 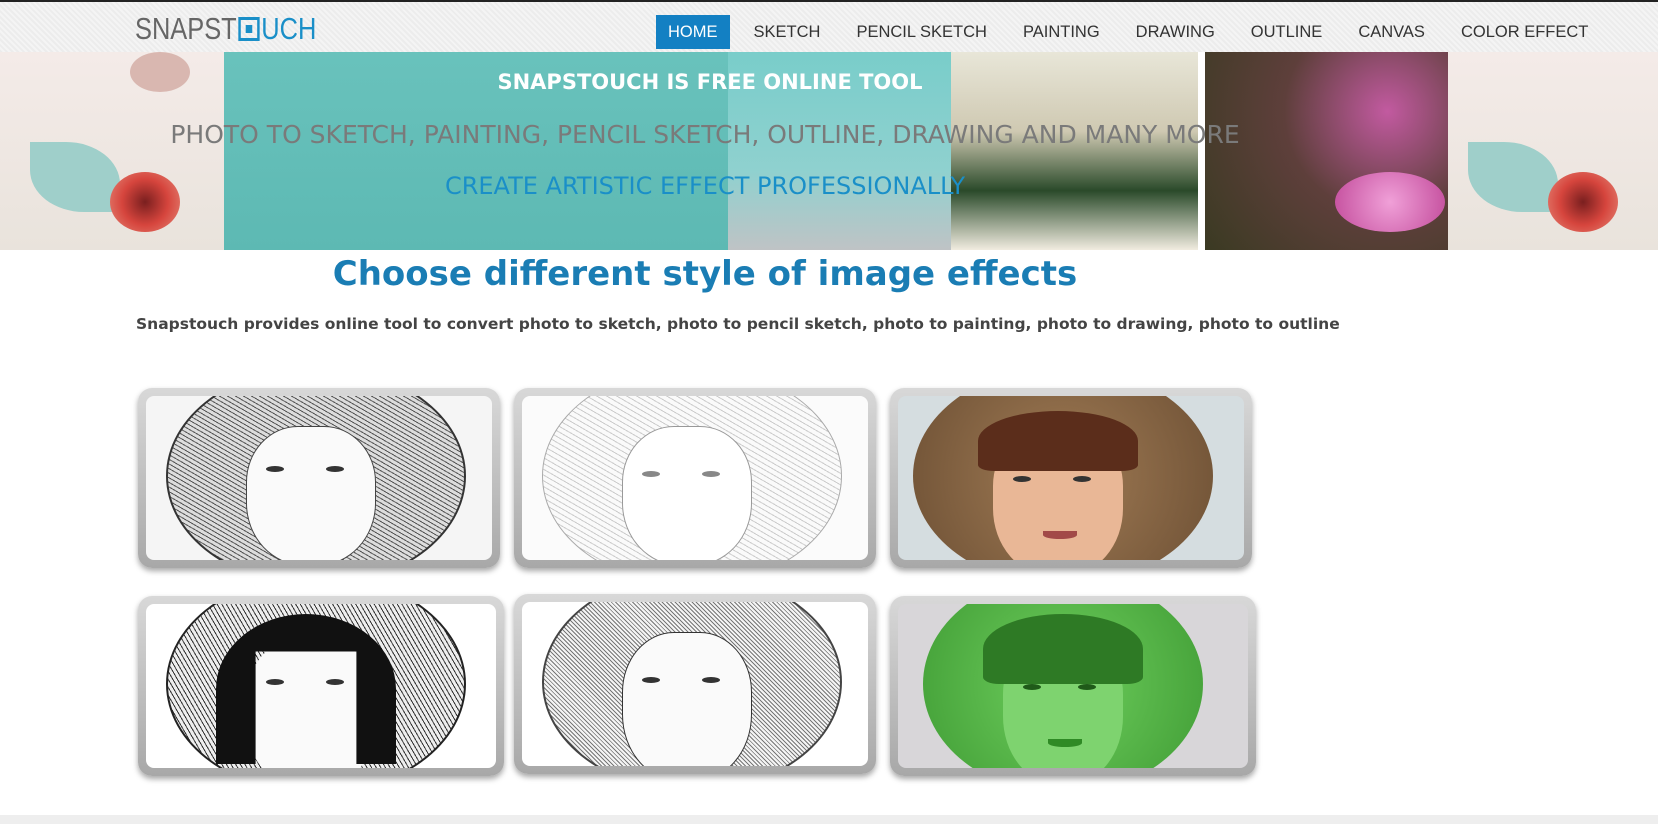 I want to click on banner-flower-image-right, so click(x=1553, y=151).